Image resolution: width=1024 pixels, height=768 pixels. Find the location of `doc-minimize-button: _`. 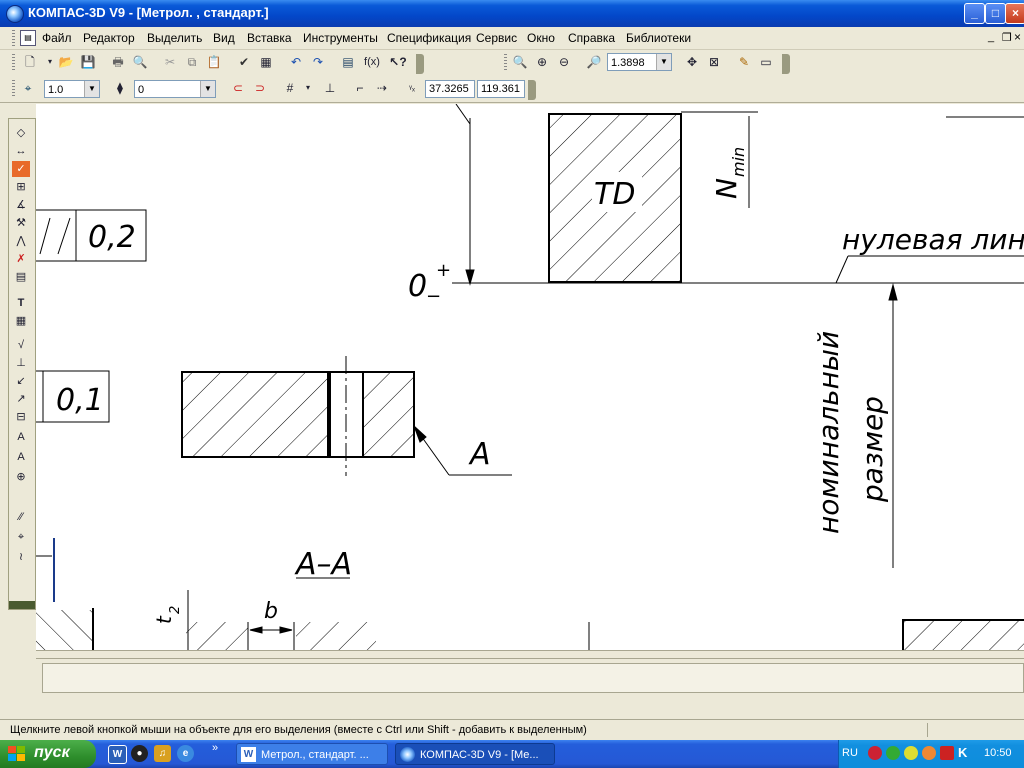

doc-minimize-button: _ is located at coordinates (991, 37).